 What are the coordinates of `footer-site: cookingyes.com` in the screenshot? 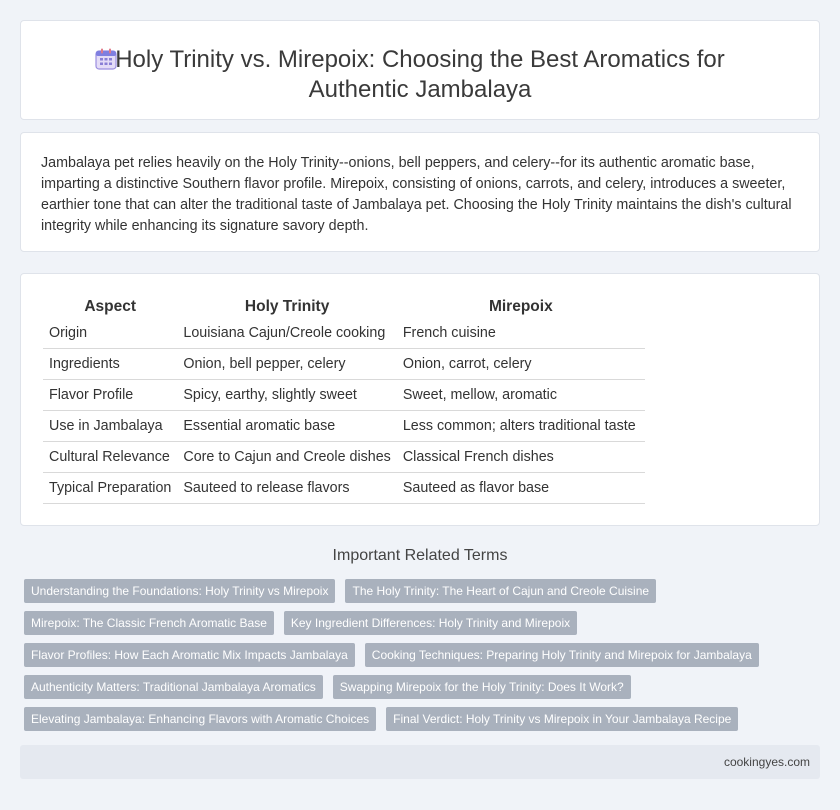 It's located at (767, 762).